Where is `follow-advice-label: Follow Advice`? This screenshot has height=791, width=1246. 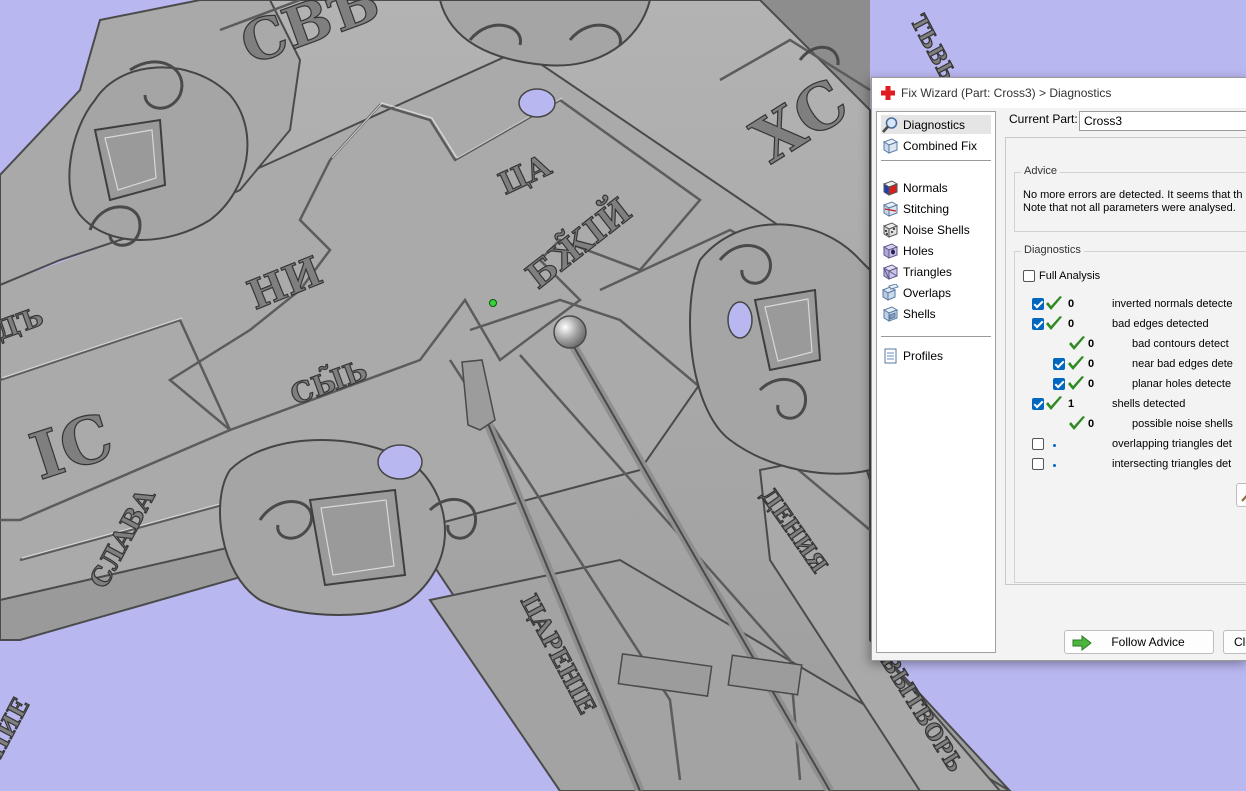
follow-advice-label: Follow Advice is located at coordinates (1148, 642).